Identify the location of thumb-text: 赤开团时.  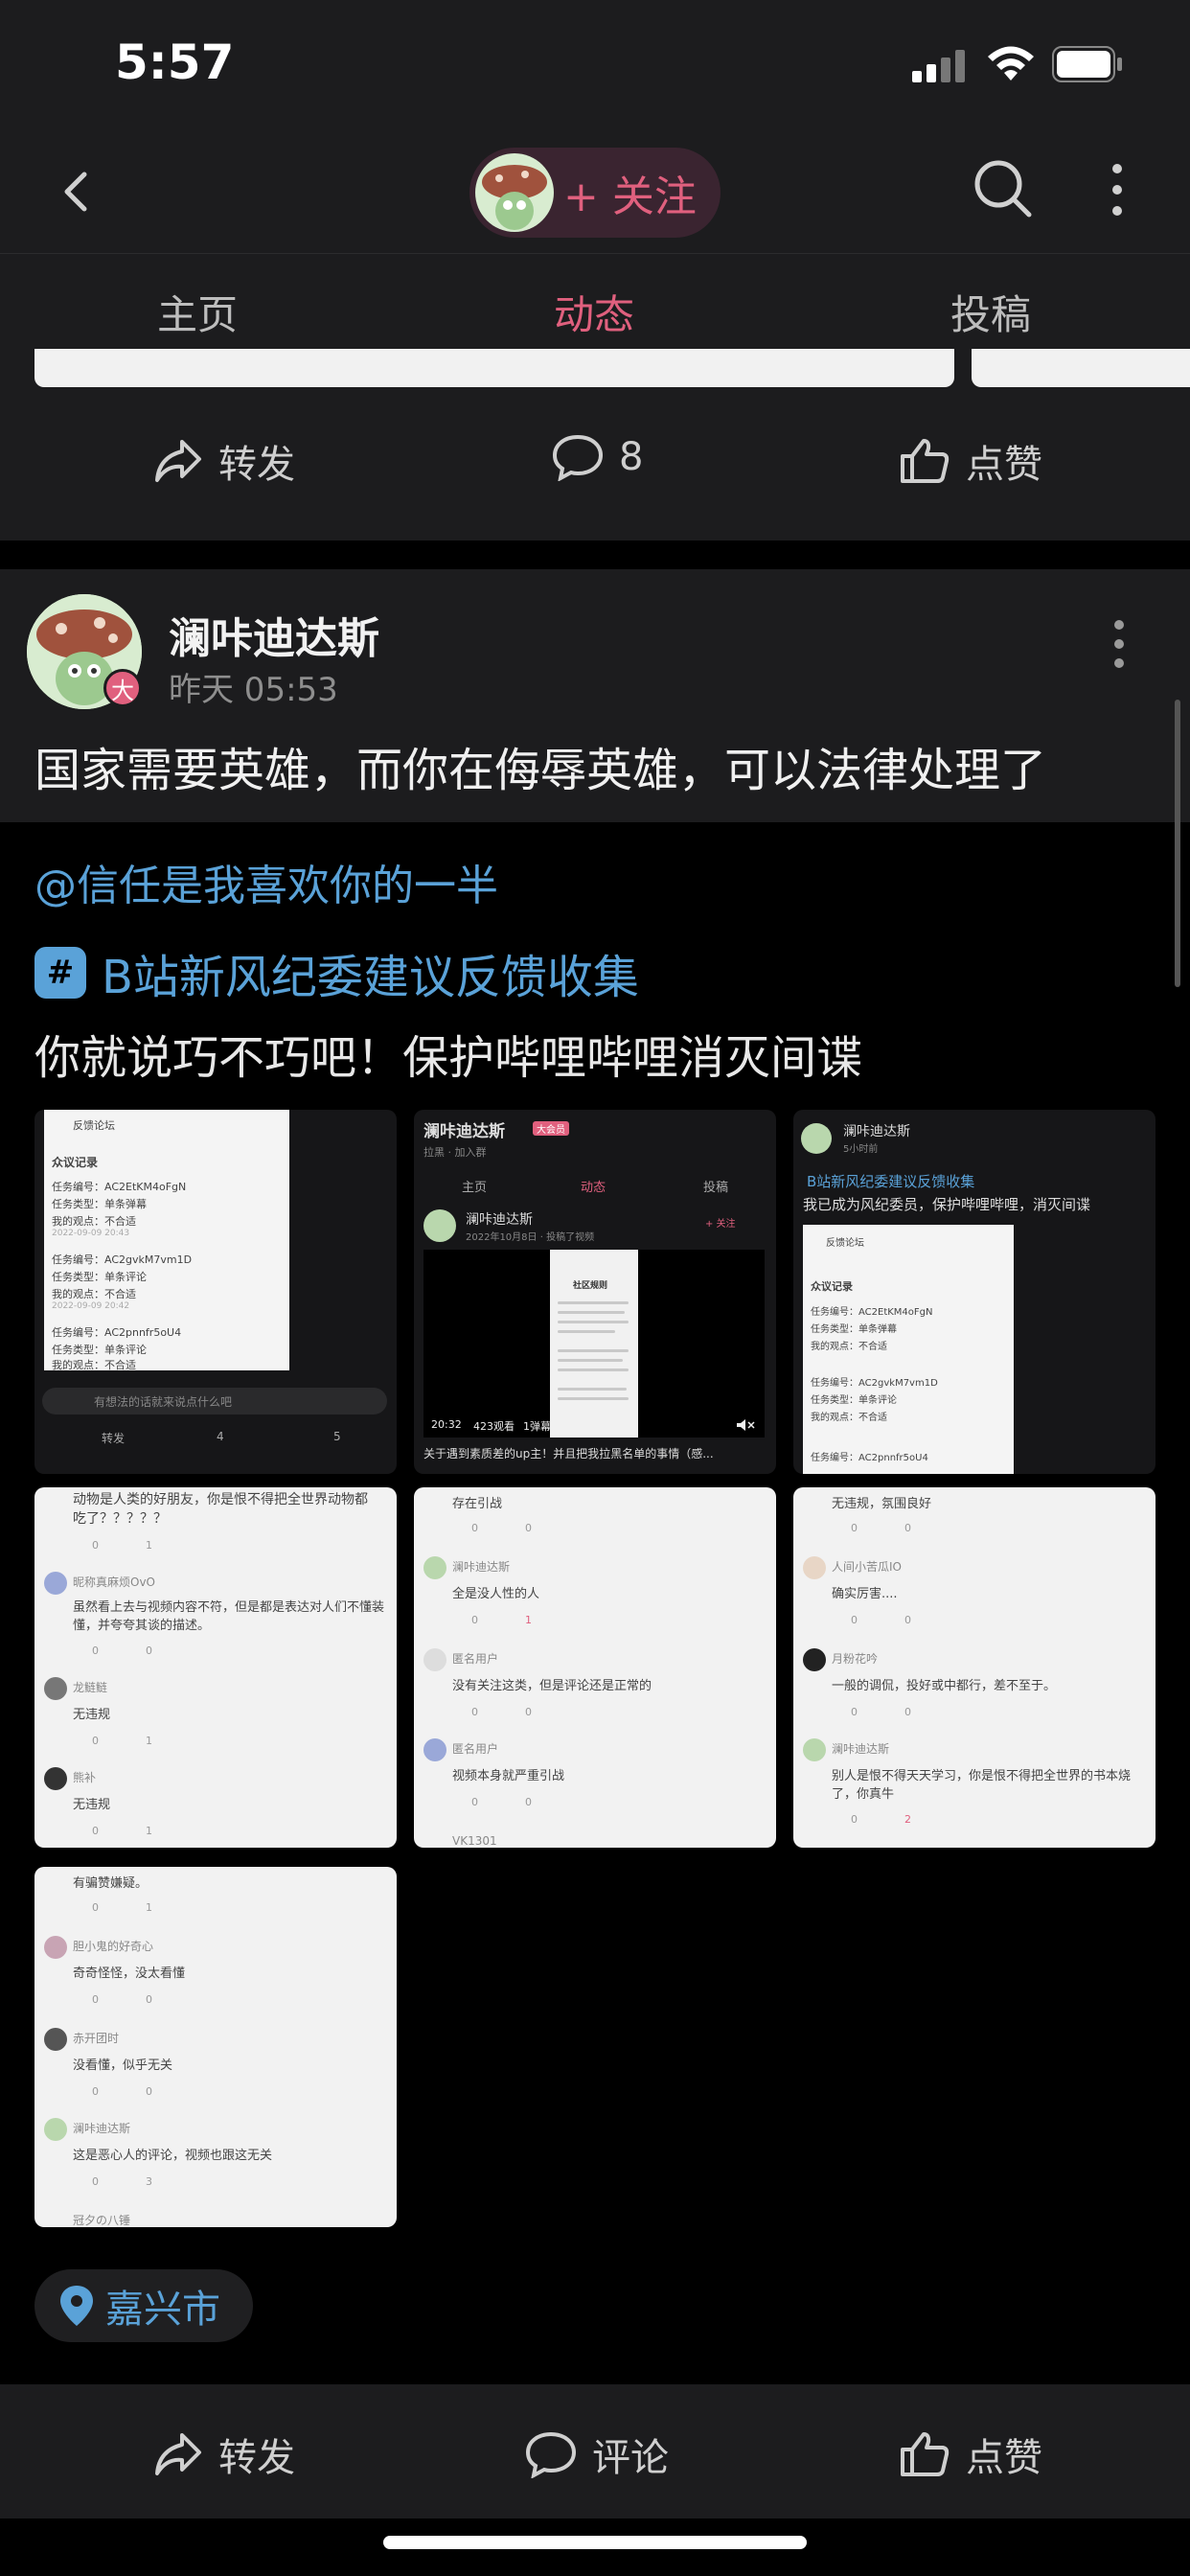
(97, 2038).